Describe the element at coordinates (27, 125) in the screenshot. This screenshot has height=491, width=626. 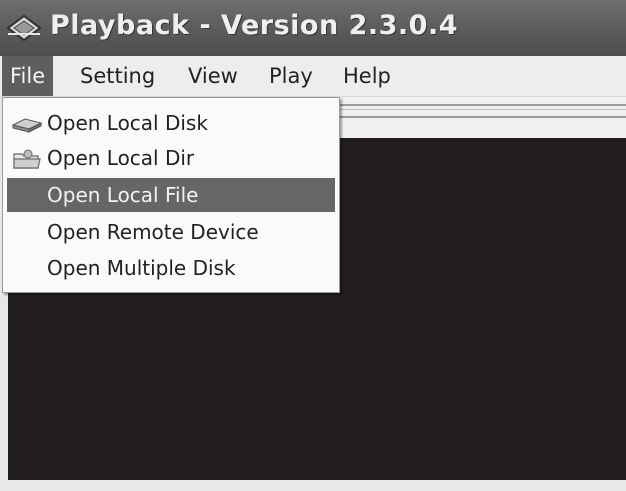
I see `disk-icon` at that location.